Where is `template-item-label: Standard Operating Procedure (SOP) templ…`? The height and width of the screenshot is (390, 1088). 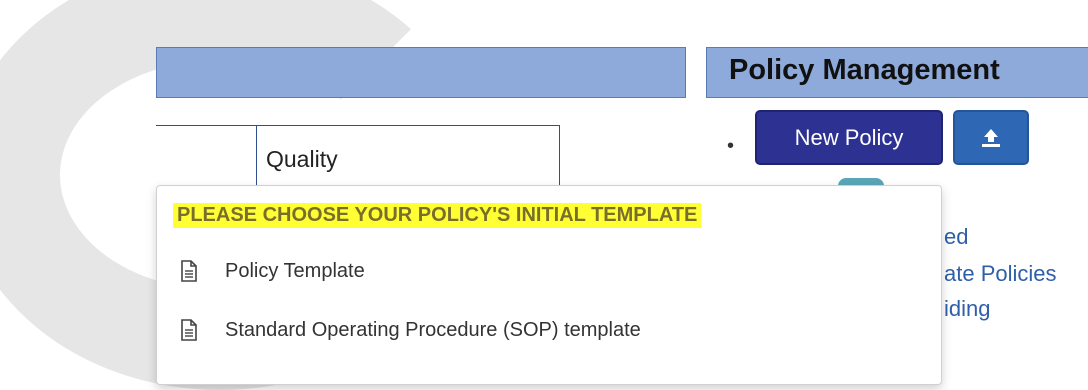 template-item-label: Standard Operating Procedure (SOP) templ… is located at coordinates (433, 329).